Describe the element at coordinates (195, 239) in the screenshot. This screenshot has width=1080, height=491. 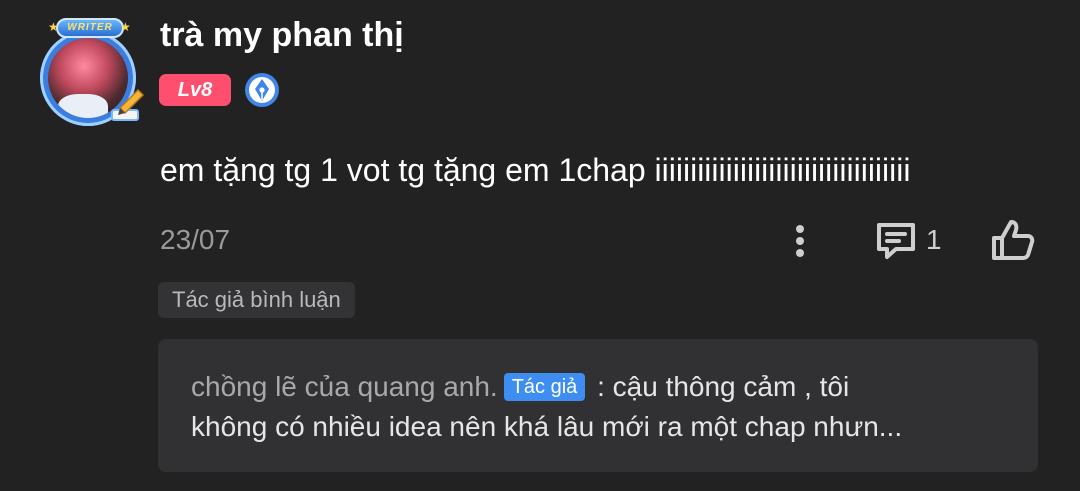
I see `comment-date: 23/07` at that location.